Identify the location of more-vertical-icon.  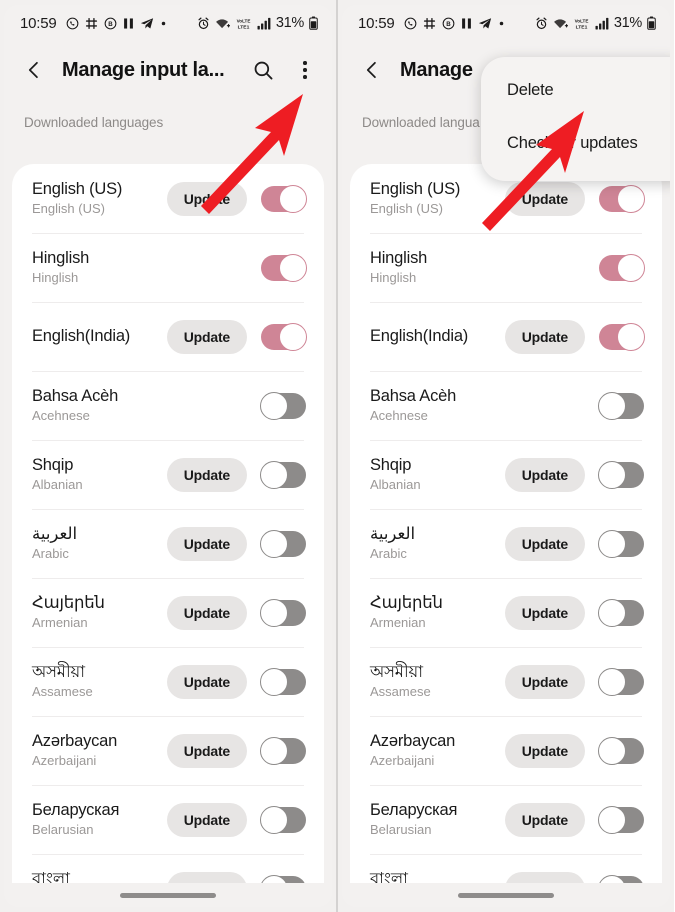
(305, 70).